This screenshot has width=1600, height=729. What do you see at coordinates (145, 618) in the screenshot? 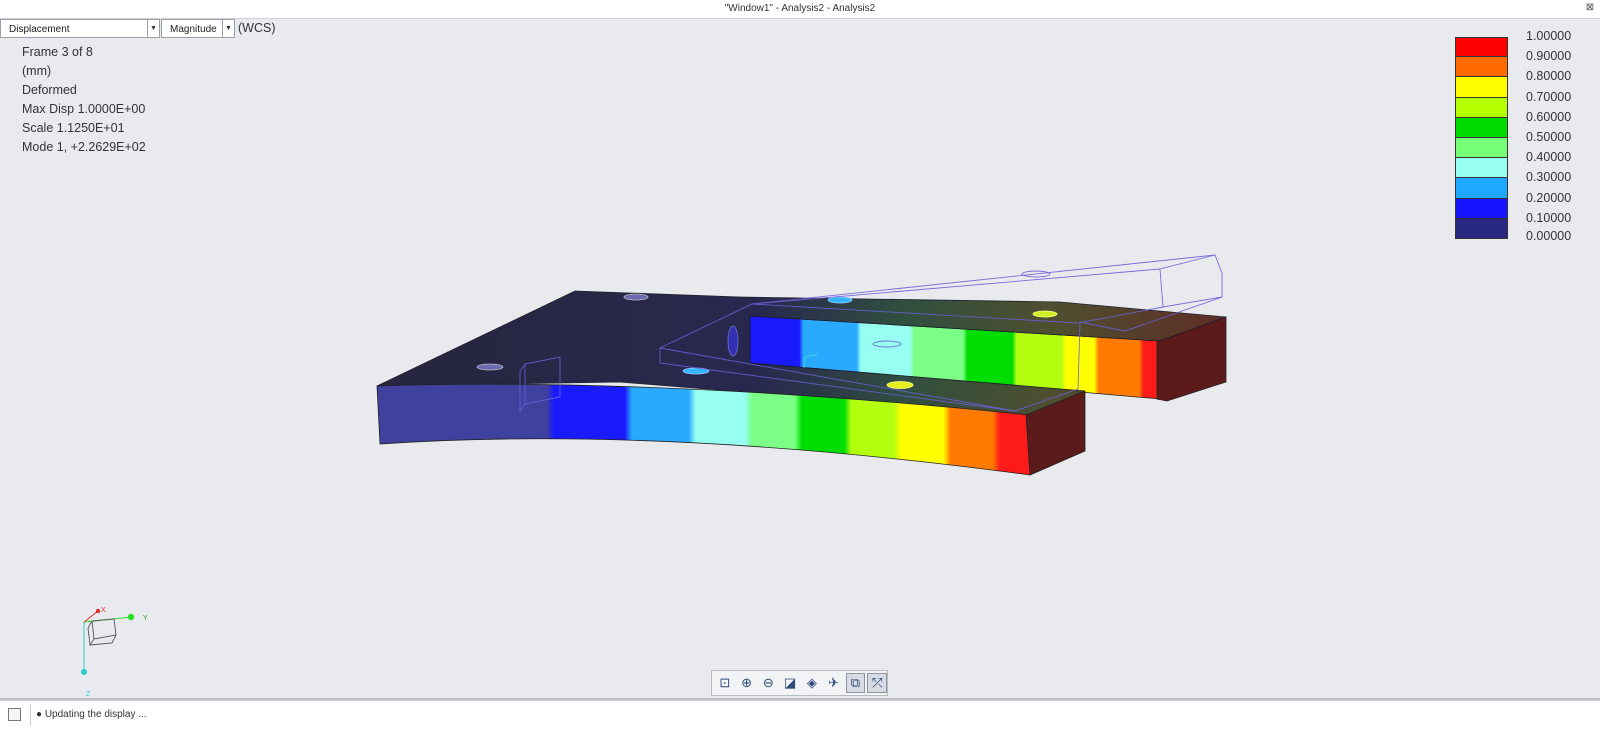
I see `y-axis-label: Y` at bounding box center [145, 618].